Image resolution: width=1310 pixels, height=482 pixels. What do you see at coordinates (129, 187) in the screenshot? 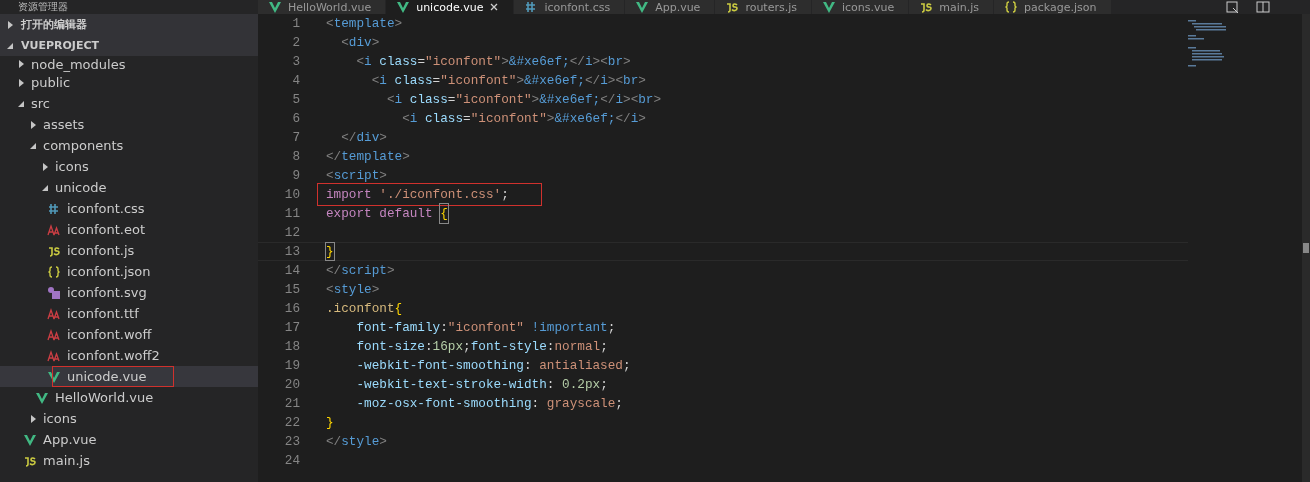
I see `folder-item: unicode` at bounding box center [129, 187].